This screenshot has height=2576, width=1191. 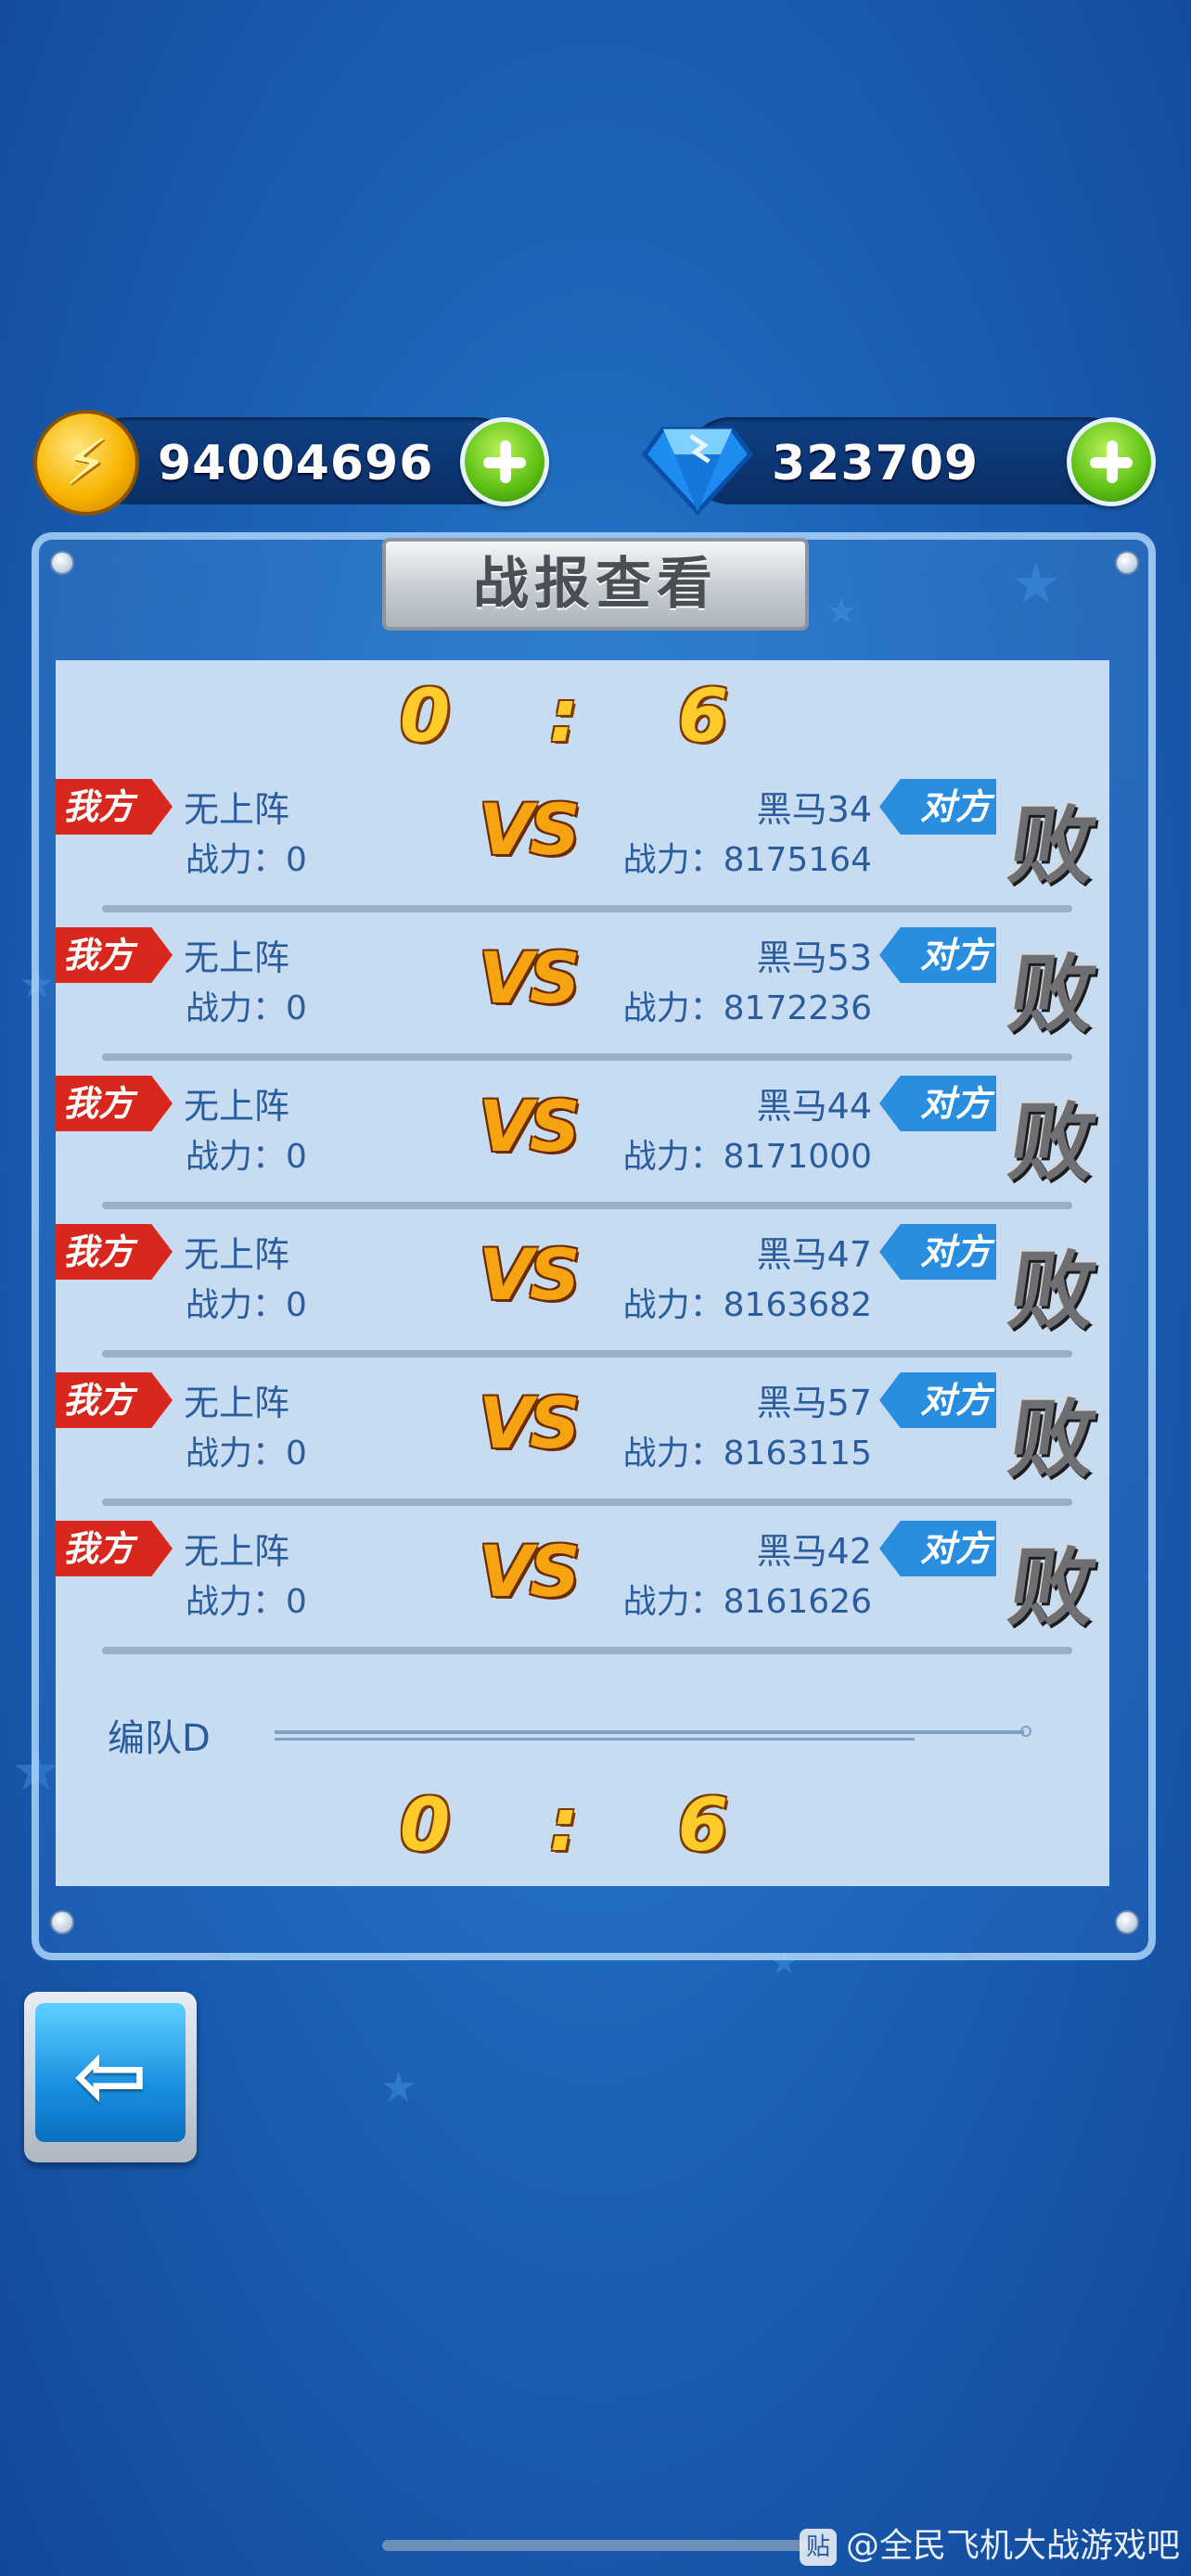 What do you see at coordinates (876, 463) in the screenshot?
I see `diamond-value: 323709` at bounding box center [876, 463].